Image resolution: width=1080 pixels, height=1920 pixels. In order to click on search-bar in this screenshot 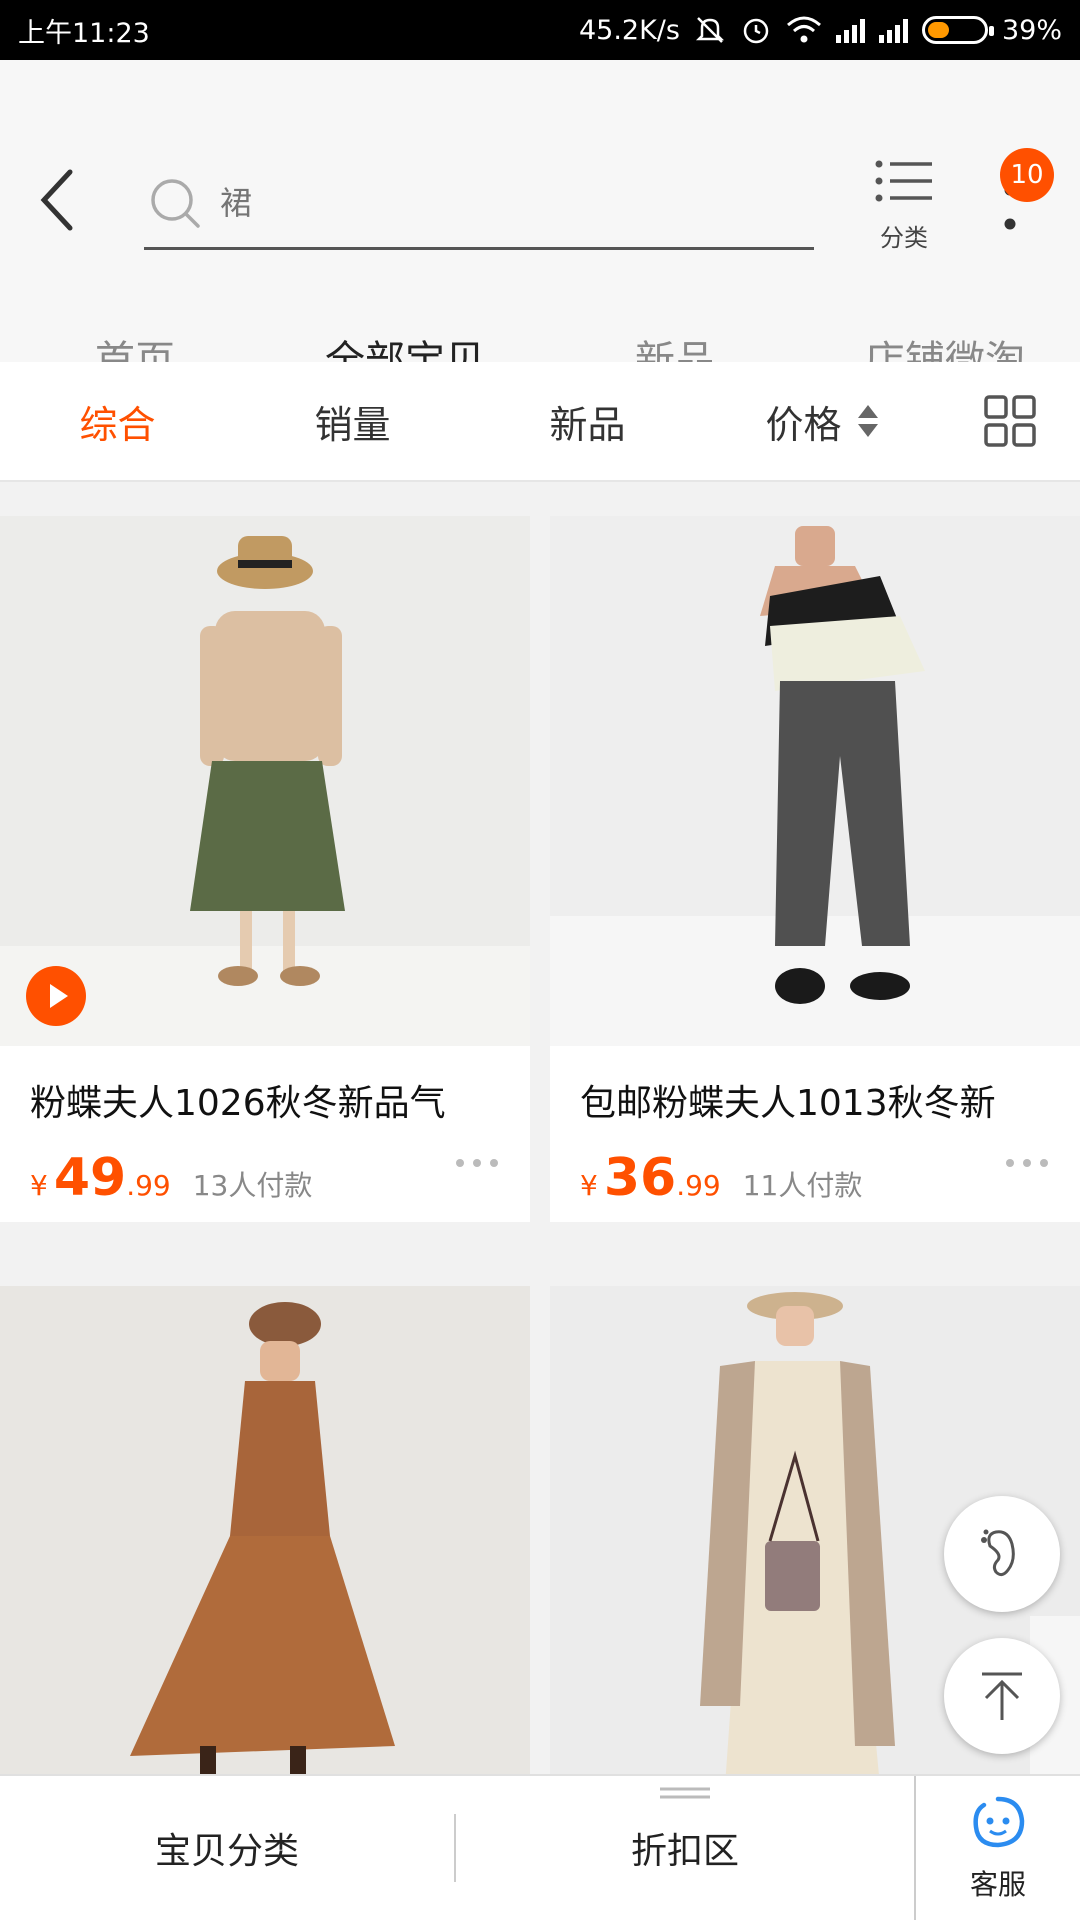, I will do `click(479, 204)`.